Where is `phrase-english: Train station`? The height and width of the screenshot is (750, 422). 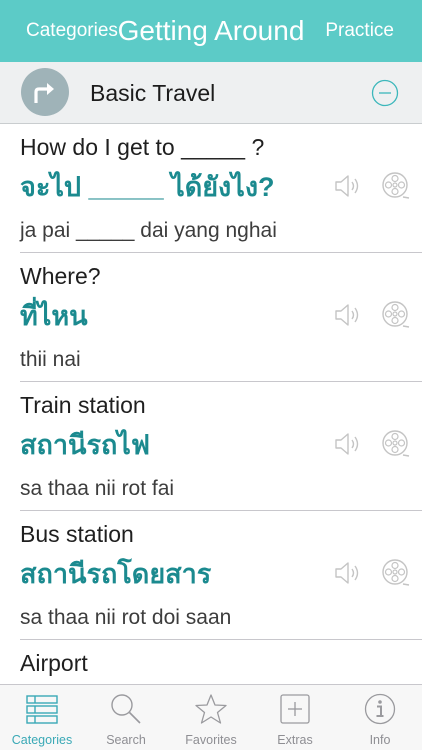
phrase-english: Train station is located at coordinates (83, 405).